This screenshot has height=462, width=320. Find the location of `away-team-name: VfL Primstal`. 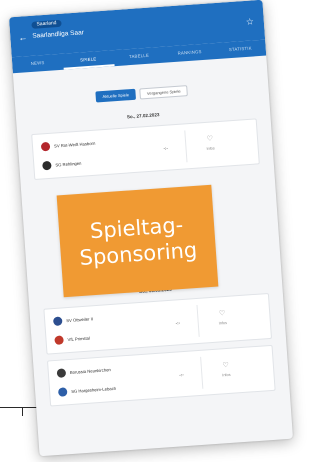

away-team-name: VfL Primstal is located at coordinates (79, 339).